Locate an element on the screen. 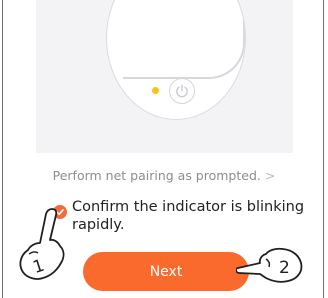  chevron-right-icon: > is located at coordinates (270, 175).